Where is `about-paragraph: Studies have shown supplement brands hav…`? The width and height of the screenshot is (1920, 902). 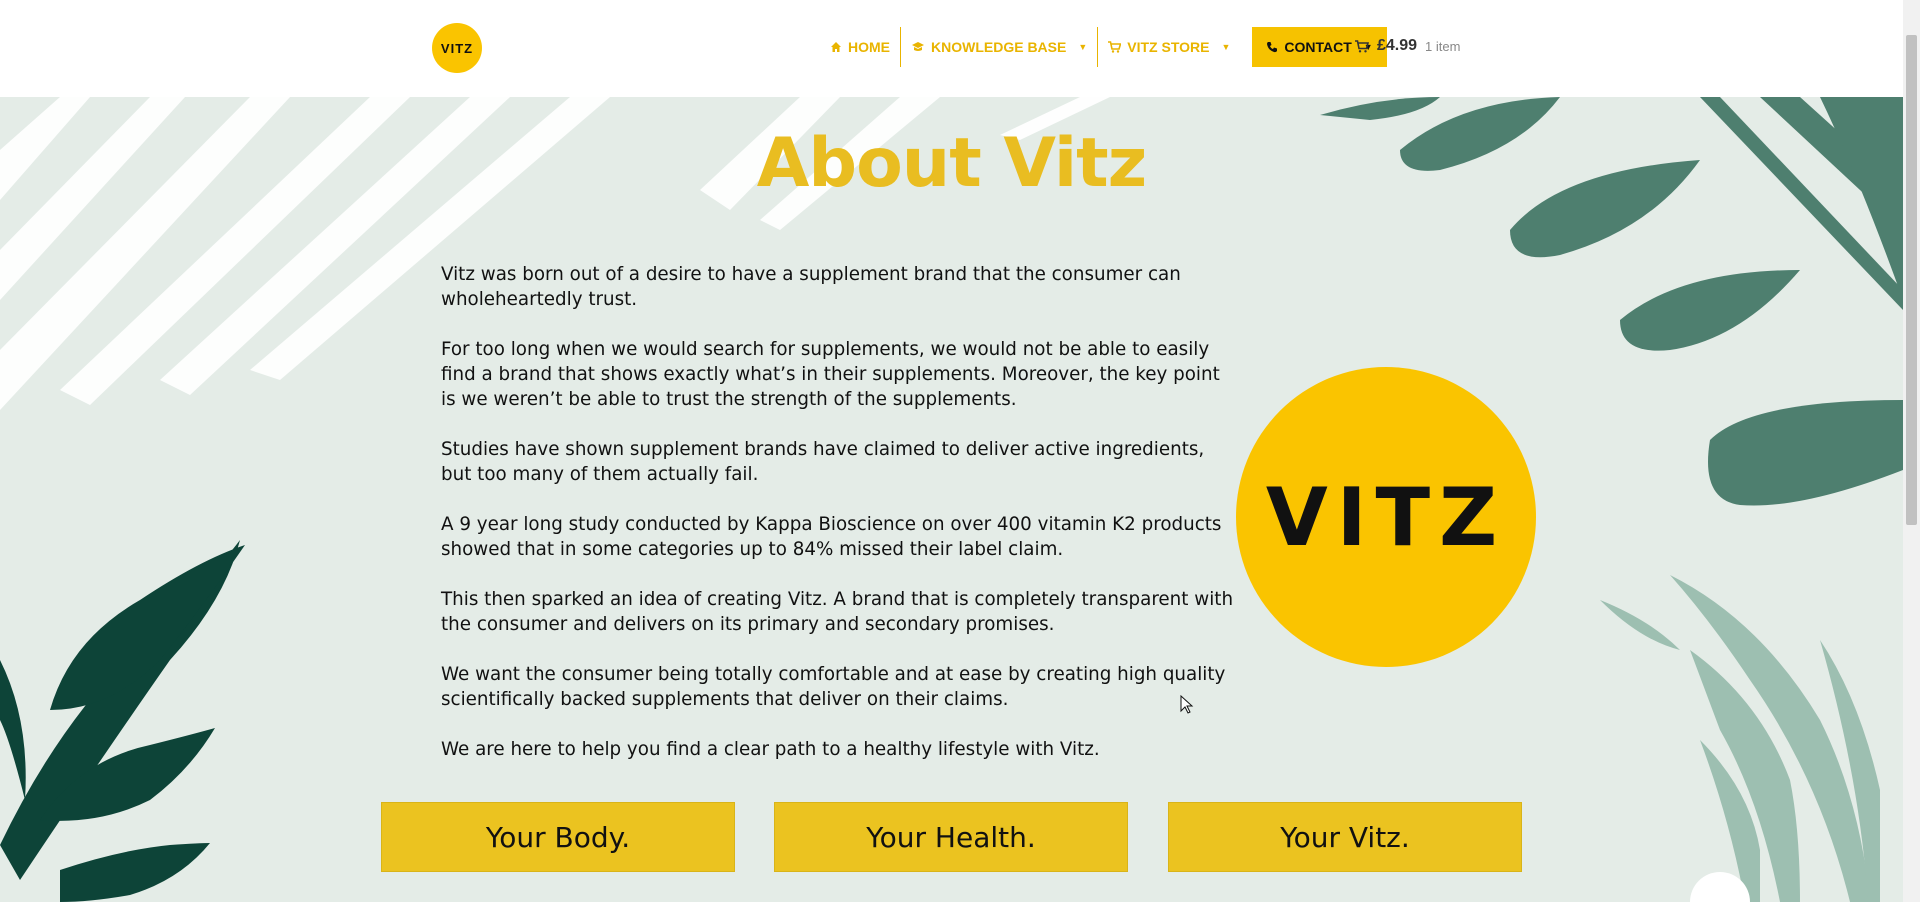 about-paragraph: Studies have shown supplement brands hav… is located at coordinates (823, 462).